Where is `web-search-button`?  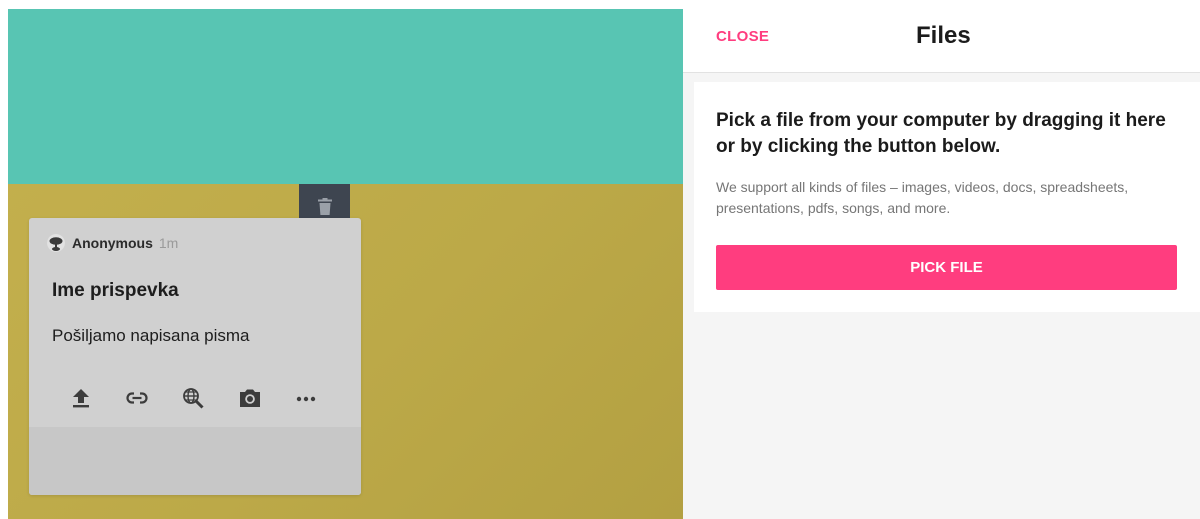 web-search-button is located at coordinates (193, 398).